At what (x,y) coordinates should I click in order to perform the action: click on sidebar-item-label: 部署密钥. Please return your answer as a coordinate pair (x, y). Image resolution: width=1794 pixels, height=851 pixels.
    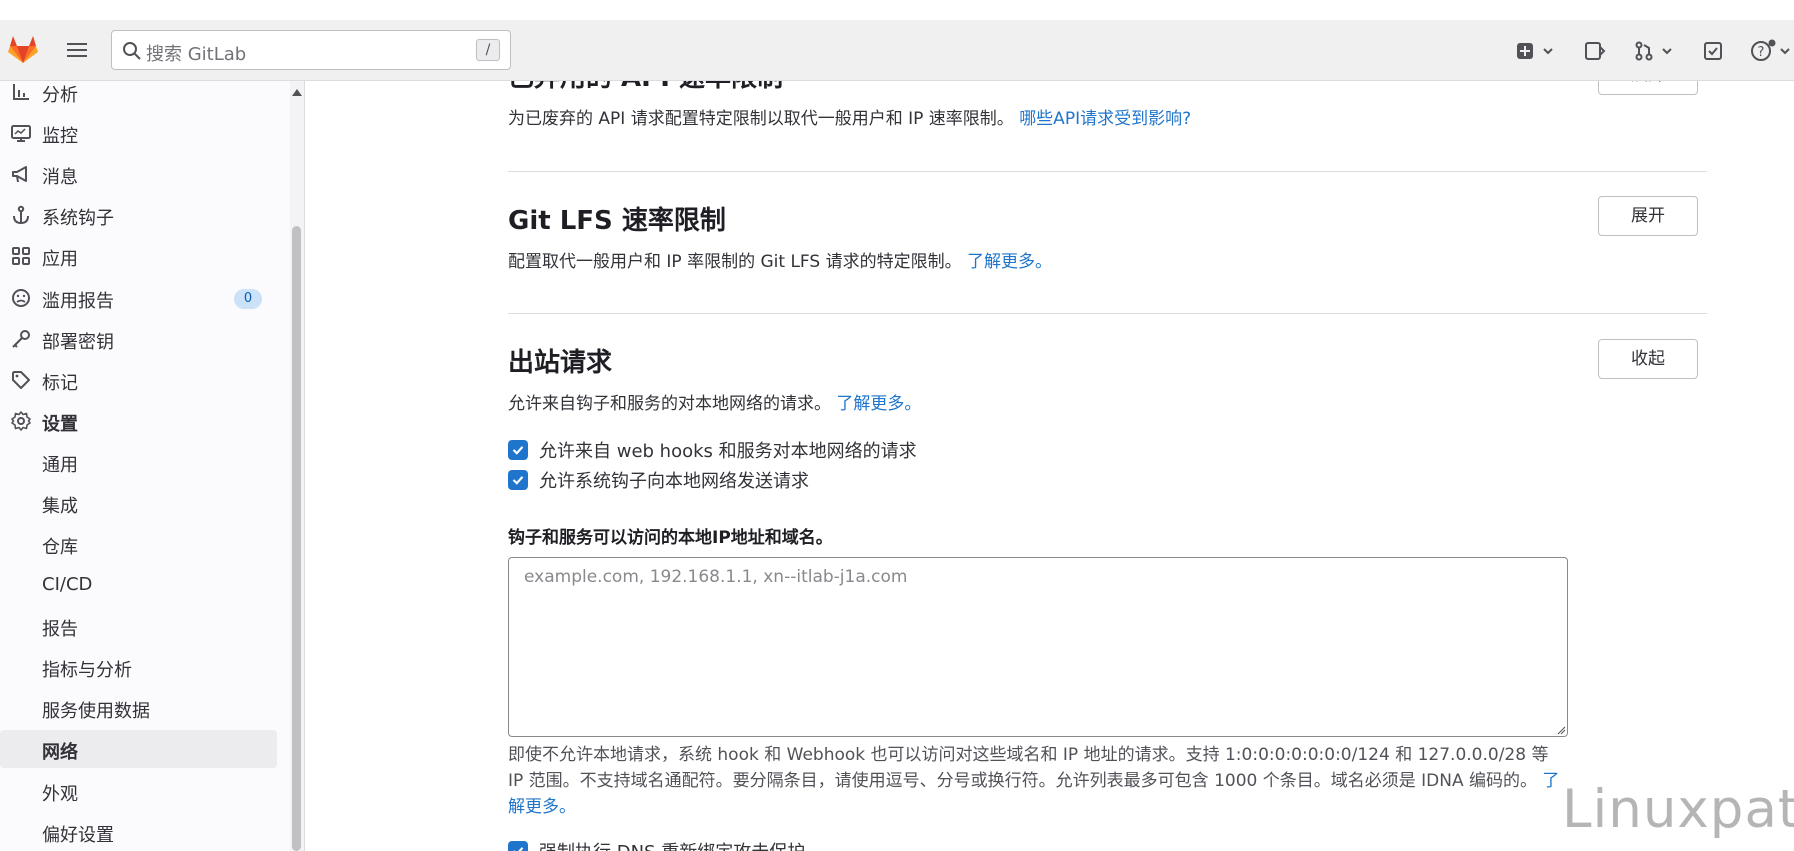
    Looking at the image, I should click on (78, 342).